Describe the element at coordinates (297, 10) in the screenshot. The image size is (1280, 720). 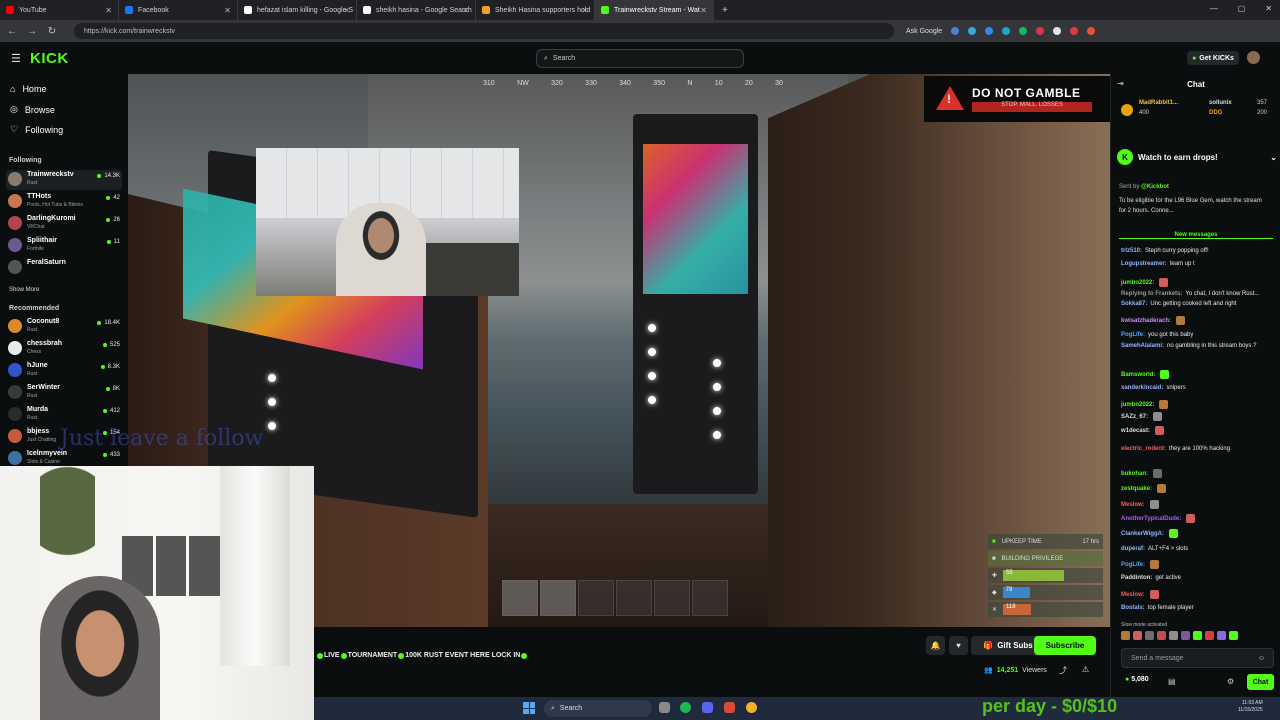
I see `browser-tab: hefazat islam killing - Google S ✕` at that location.